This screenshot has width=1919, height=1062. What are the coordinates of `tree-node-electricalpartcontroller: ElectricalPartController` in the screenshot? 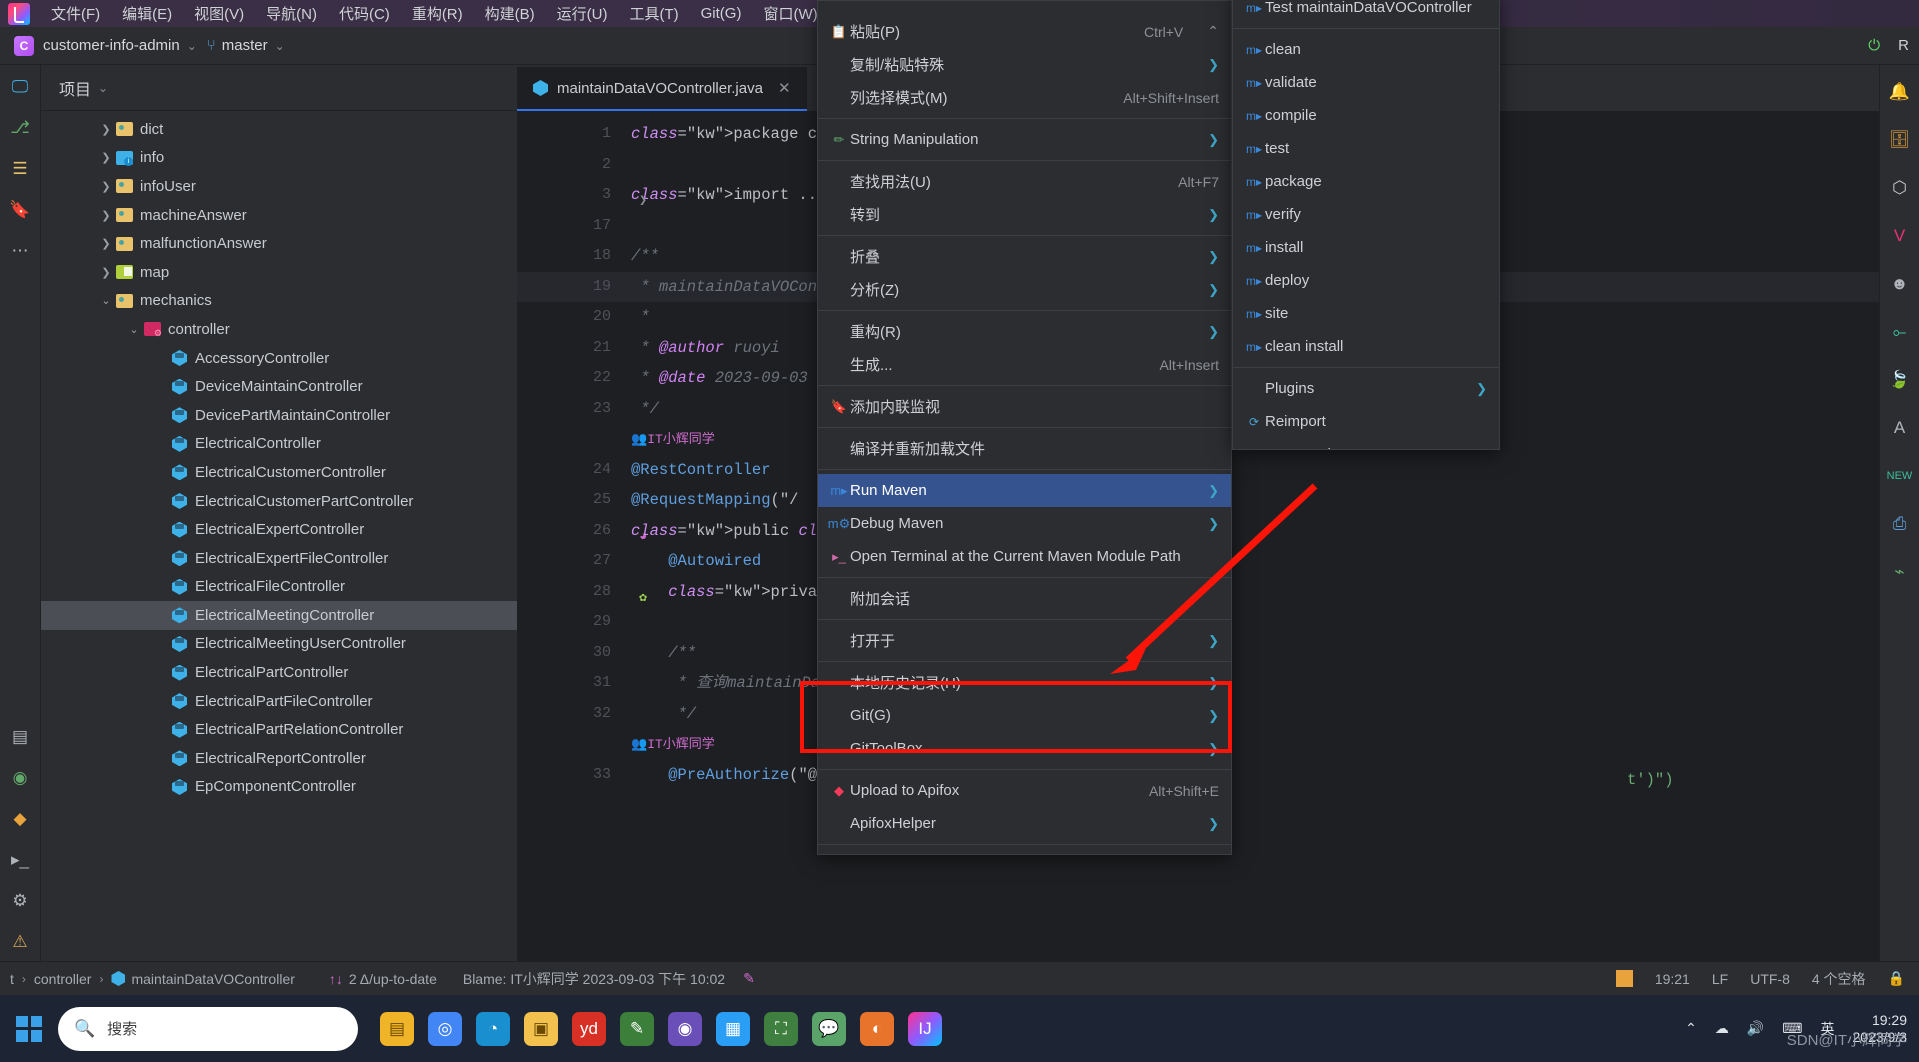 It's located at (279, 672).